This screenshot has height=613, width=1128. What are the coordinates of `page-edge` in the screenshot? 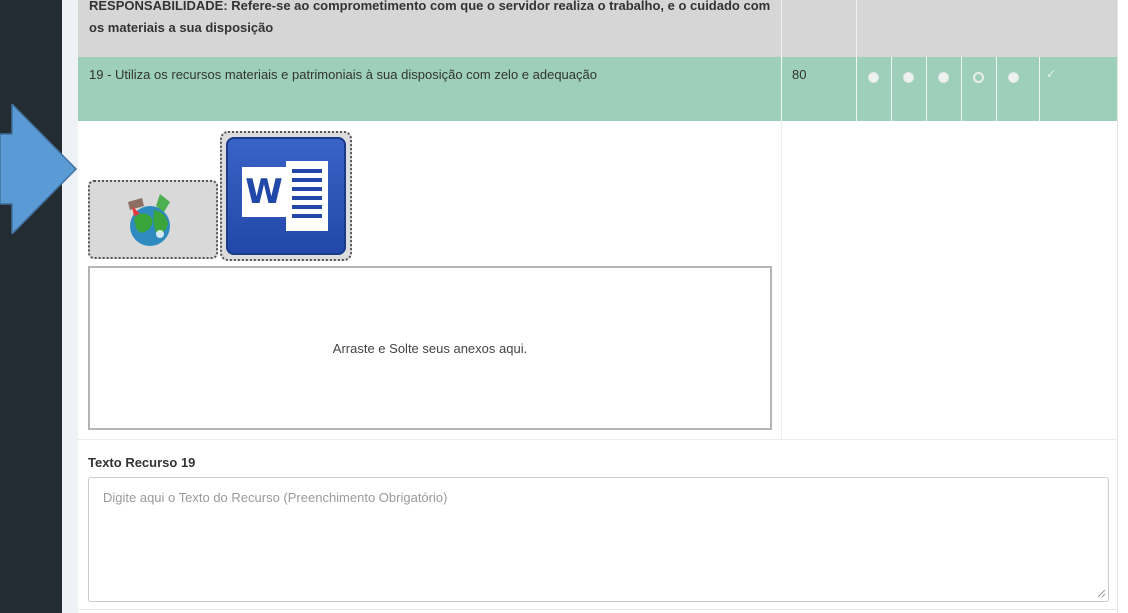 It's located at (1122, 306).